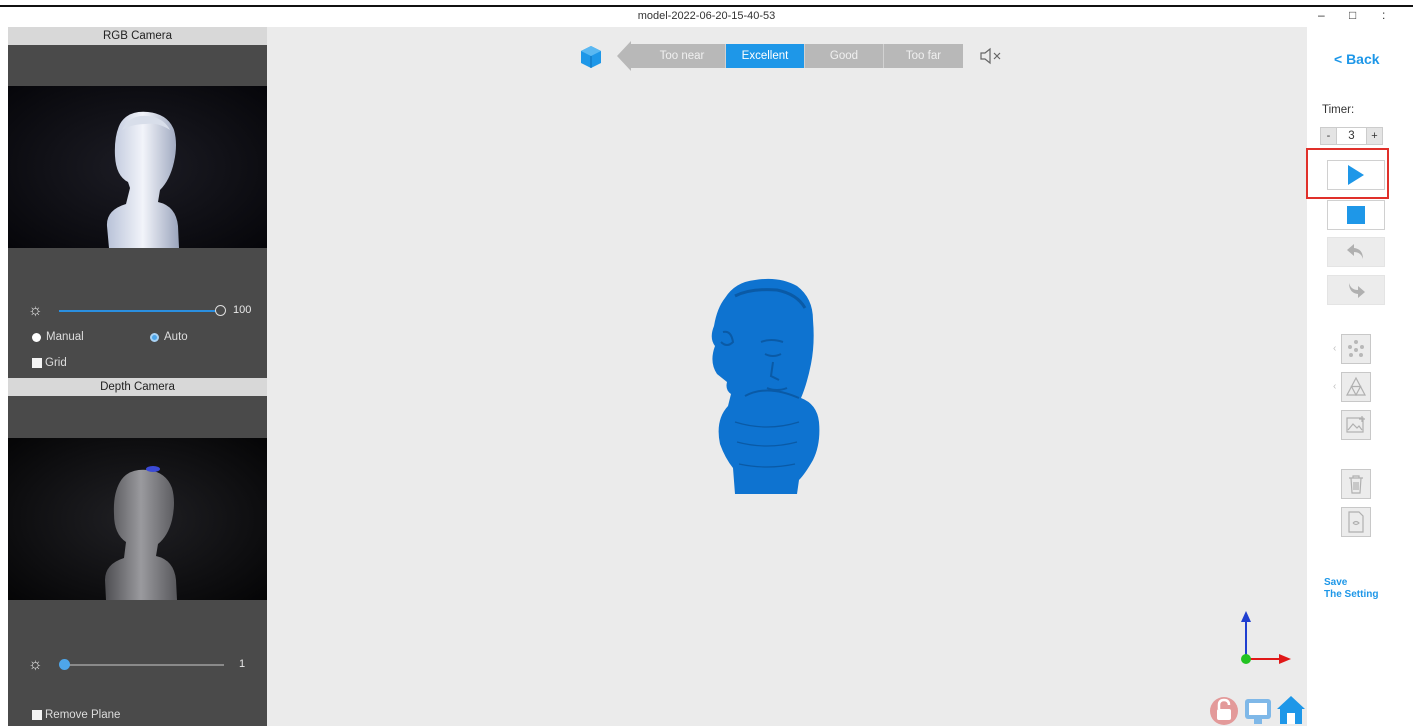  I want to click on monitor-icon, so click(1258, 709).